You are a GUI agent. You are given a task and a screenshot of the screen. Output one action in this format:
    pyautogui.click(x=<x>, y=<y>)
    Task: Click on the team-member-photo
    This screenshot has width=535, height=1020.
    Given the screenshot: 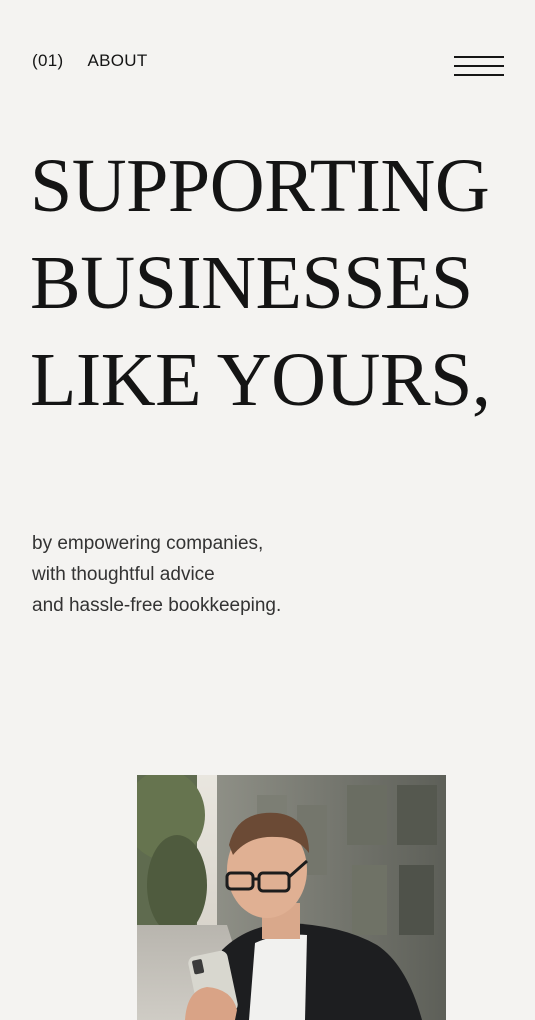 What is the action you would take?
    pyautogui.click(x=291, y=897)
    